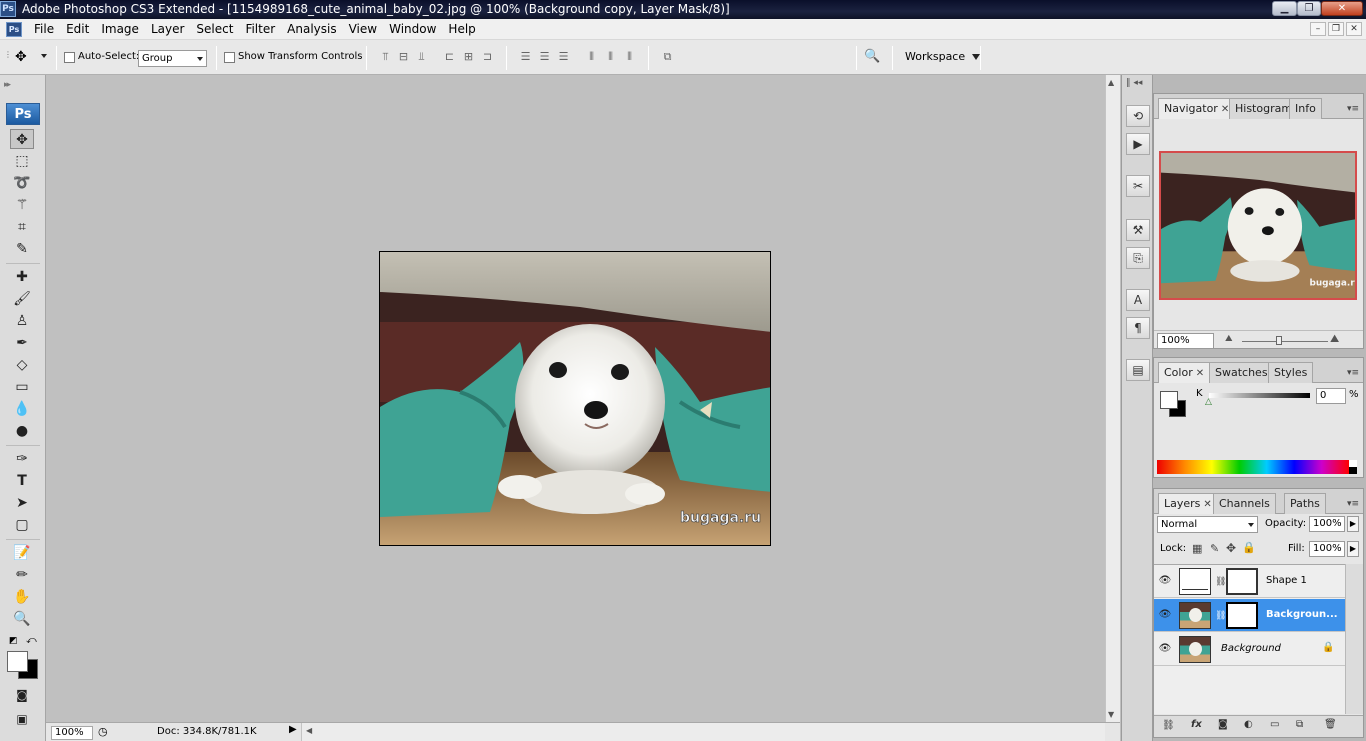  What do you see at coordinates (44, 29) in the screenshot?
I see `menu-file: File` at bounding box center [44, 29].